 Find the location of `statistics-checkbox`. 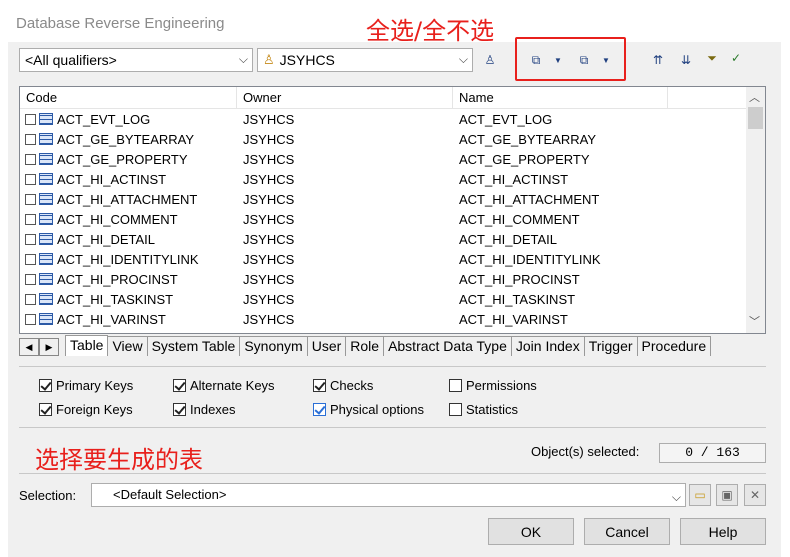

statistics-checkbox is located at coordinates (455, 409).